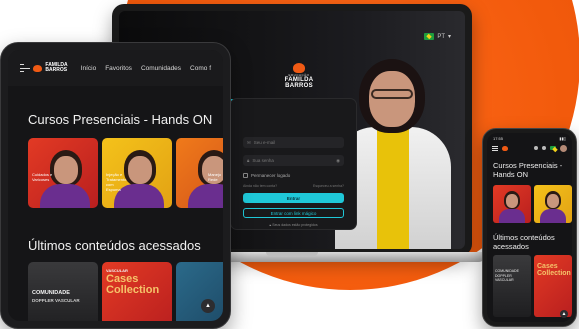 Image resolution: width=579 pixels, height=329 pixels. I want to click on privacy-note: 🔒︎ Seus dados estão protegidos, so click(293, 225).